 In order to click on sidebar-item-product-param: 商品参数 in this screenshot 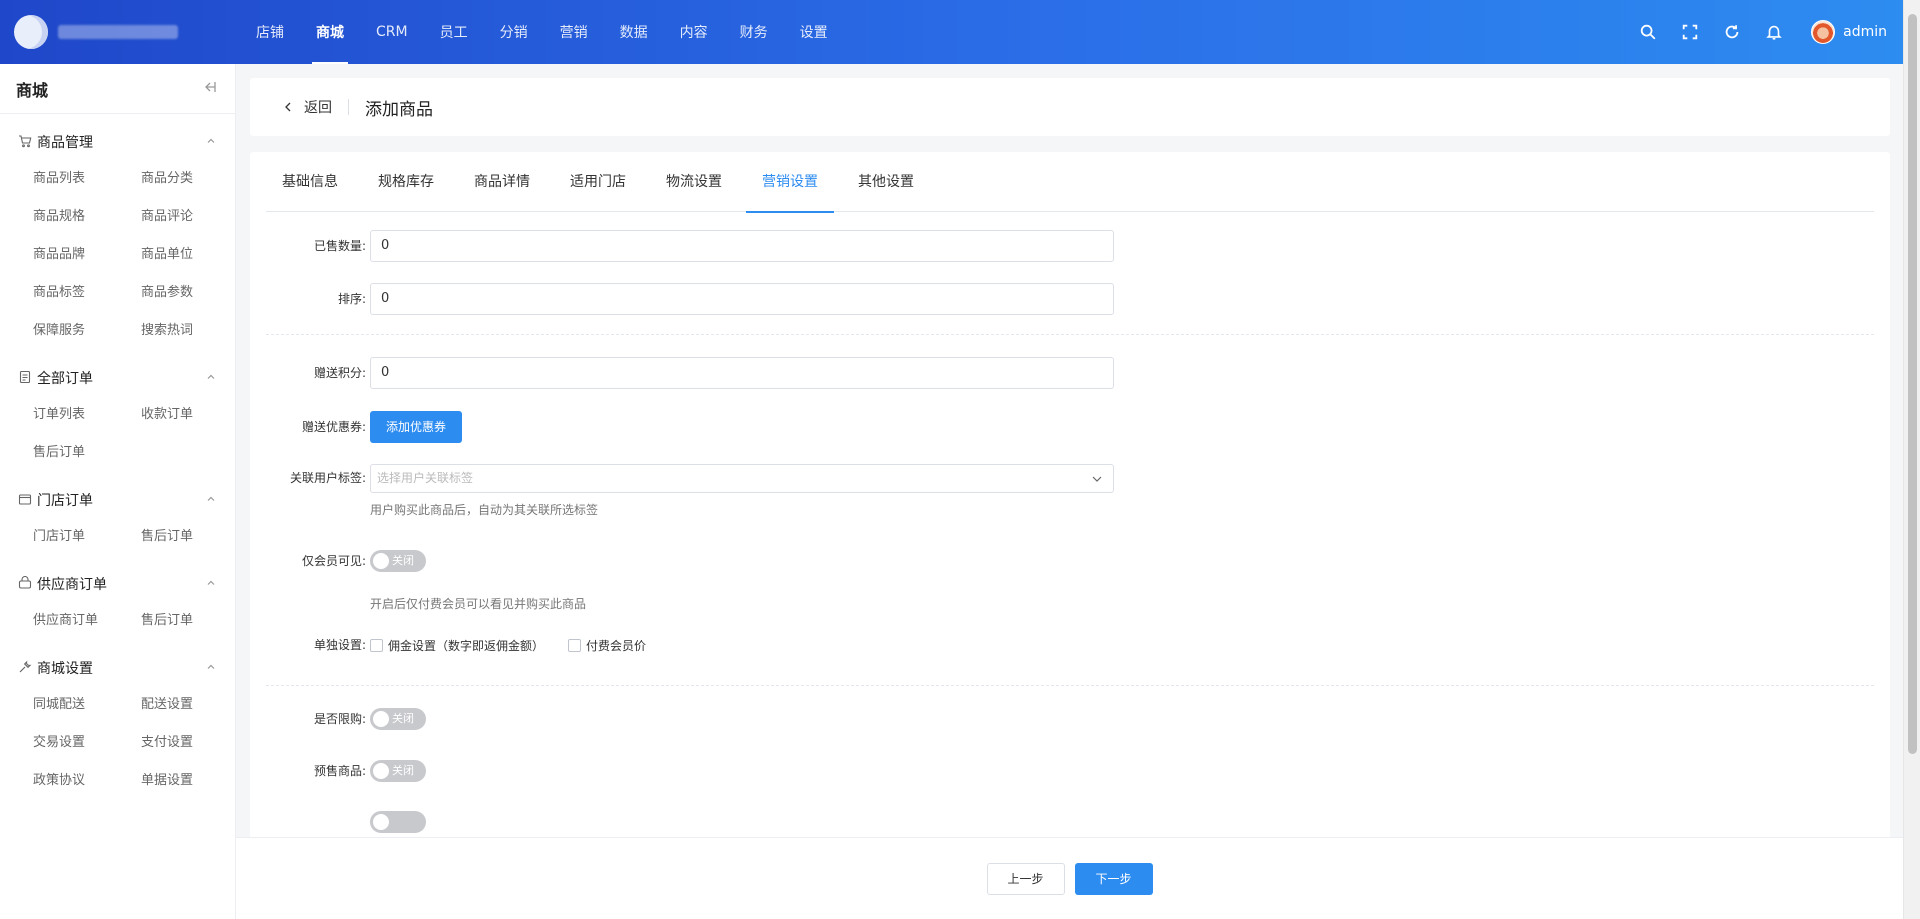, I will do `click(195, 293)`.